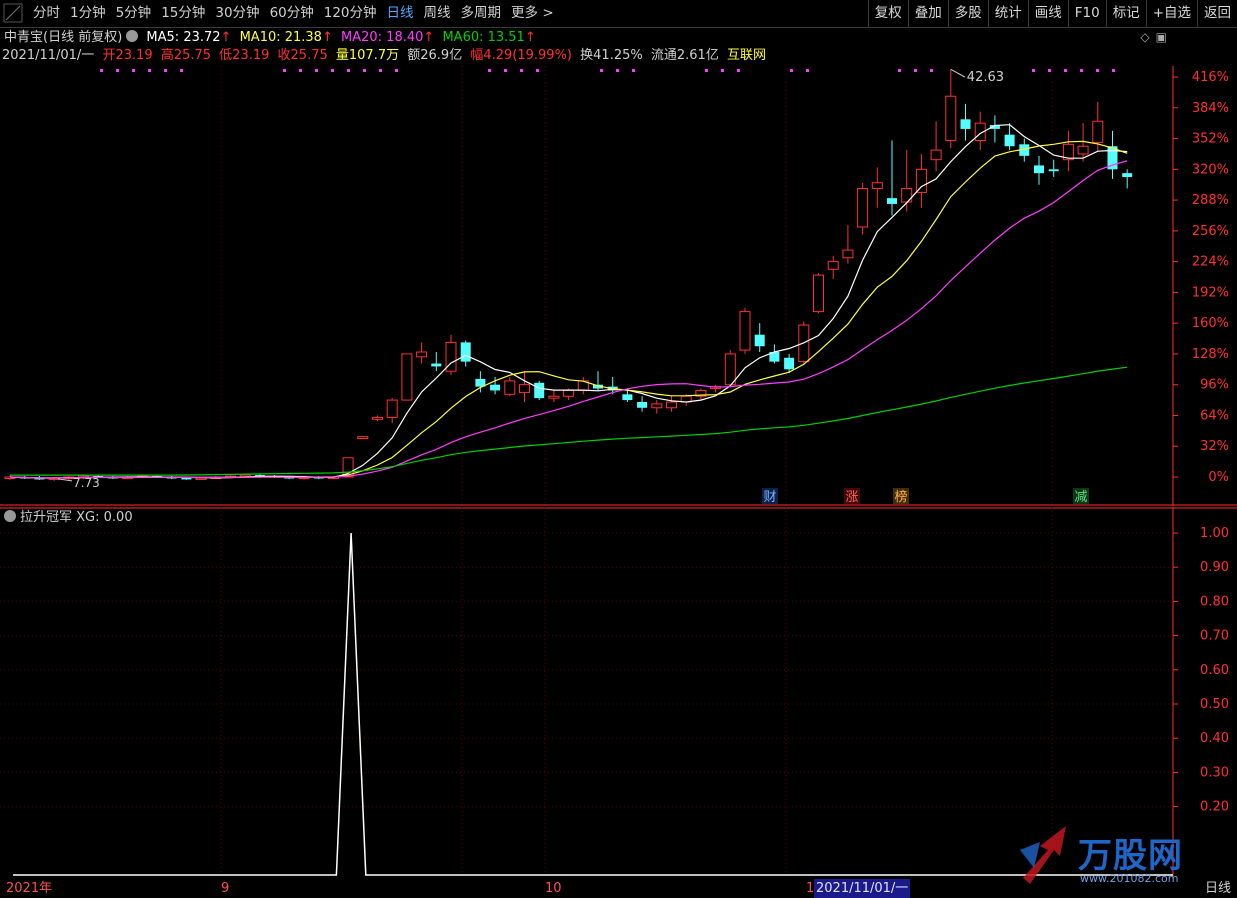 The image size is (1237, 898). What do you see at coordinates (1214, 601) in the screenshot?
I see `ind-label-2: 0.80` at bounding box center [1214, 601].